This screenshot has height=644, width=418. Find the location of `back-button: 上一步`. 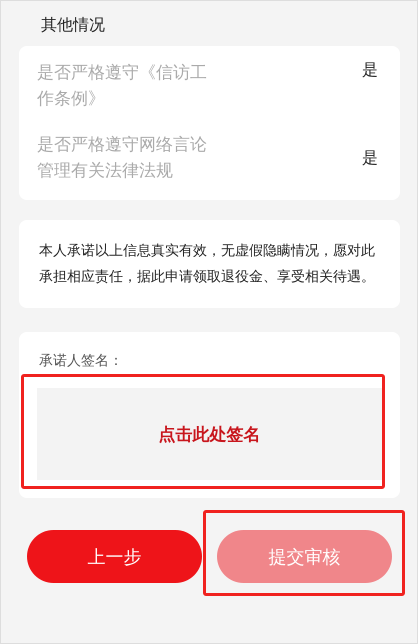

back-button: 上一步 is located at coordinates (114, 556).